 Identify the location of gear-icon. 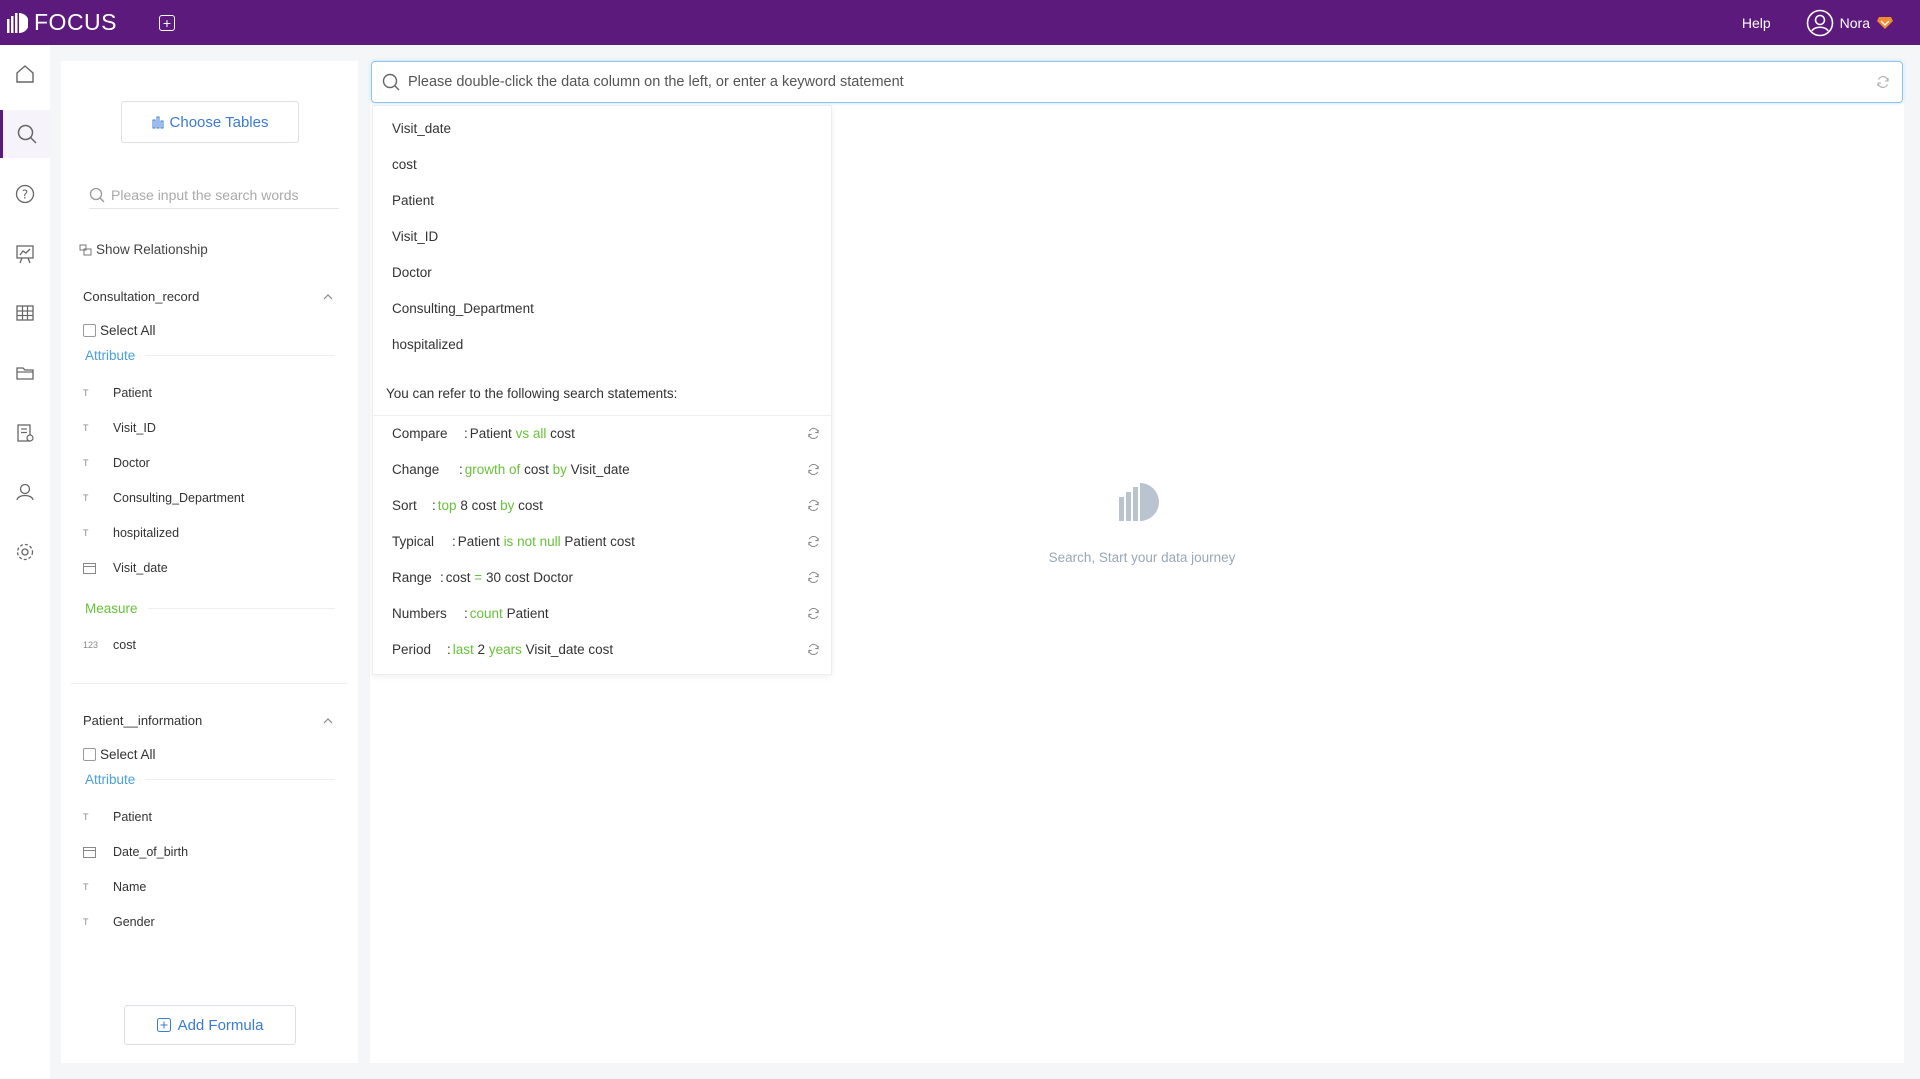
(25, 552).